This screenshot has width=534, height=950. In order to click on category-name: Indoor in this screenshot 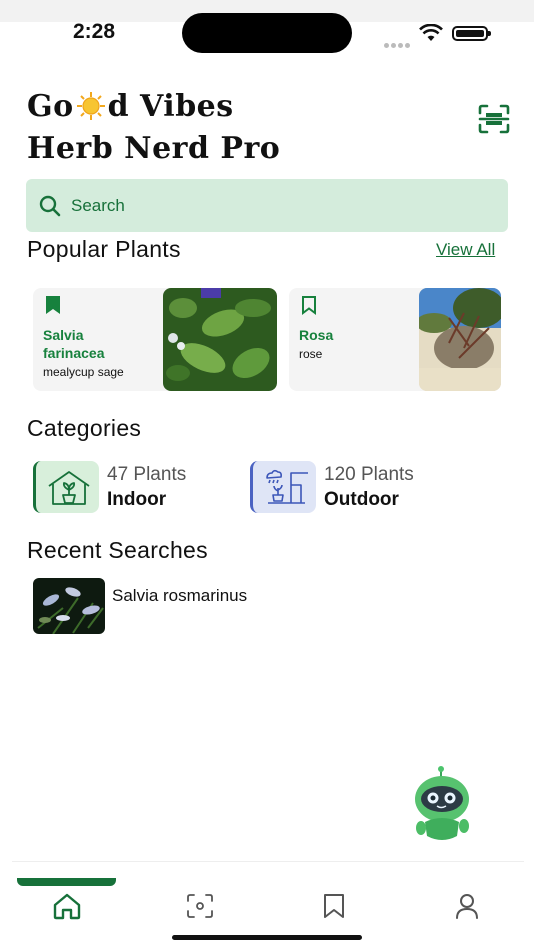, I will do `click(137, 499)`.